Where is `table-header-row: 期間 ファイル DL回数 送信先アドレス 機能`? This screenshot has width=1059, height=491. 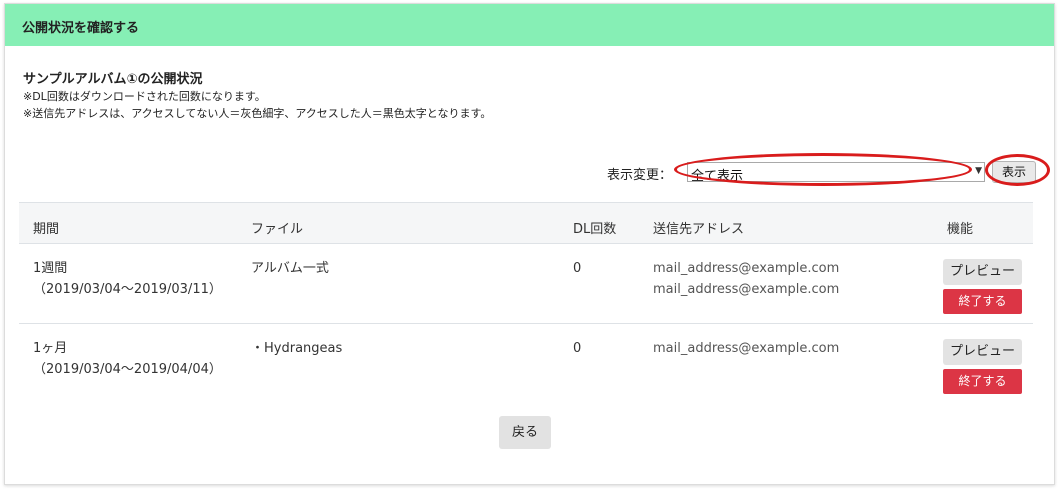 table-header-row: 期間 ファイル DL回数 送信先アドレス 機能 is located at coordinates (526, 223).